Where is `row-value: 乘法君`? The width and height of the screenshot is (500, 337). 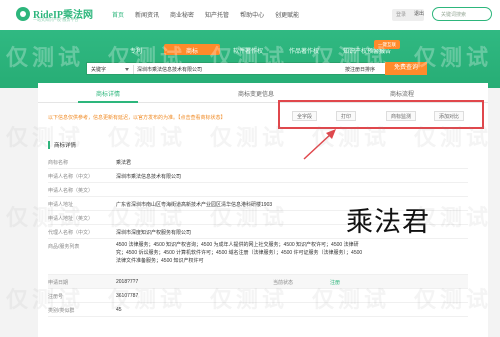 row-value: 乘法君 is located at coordinates (124, 163).